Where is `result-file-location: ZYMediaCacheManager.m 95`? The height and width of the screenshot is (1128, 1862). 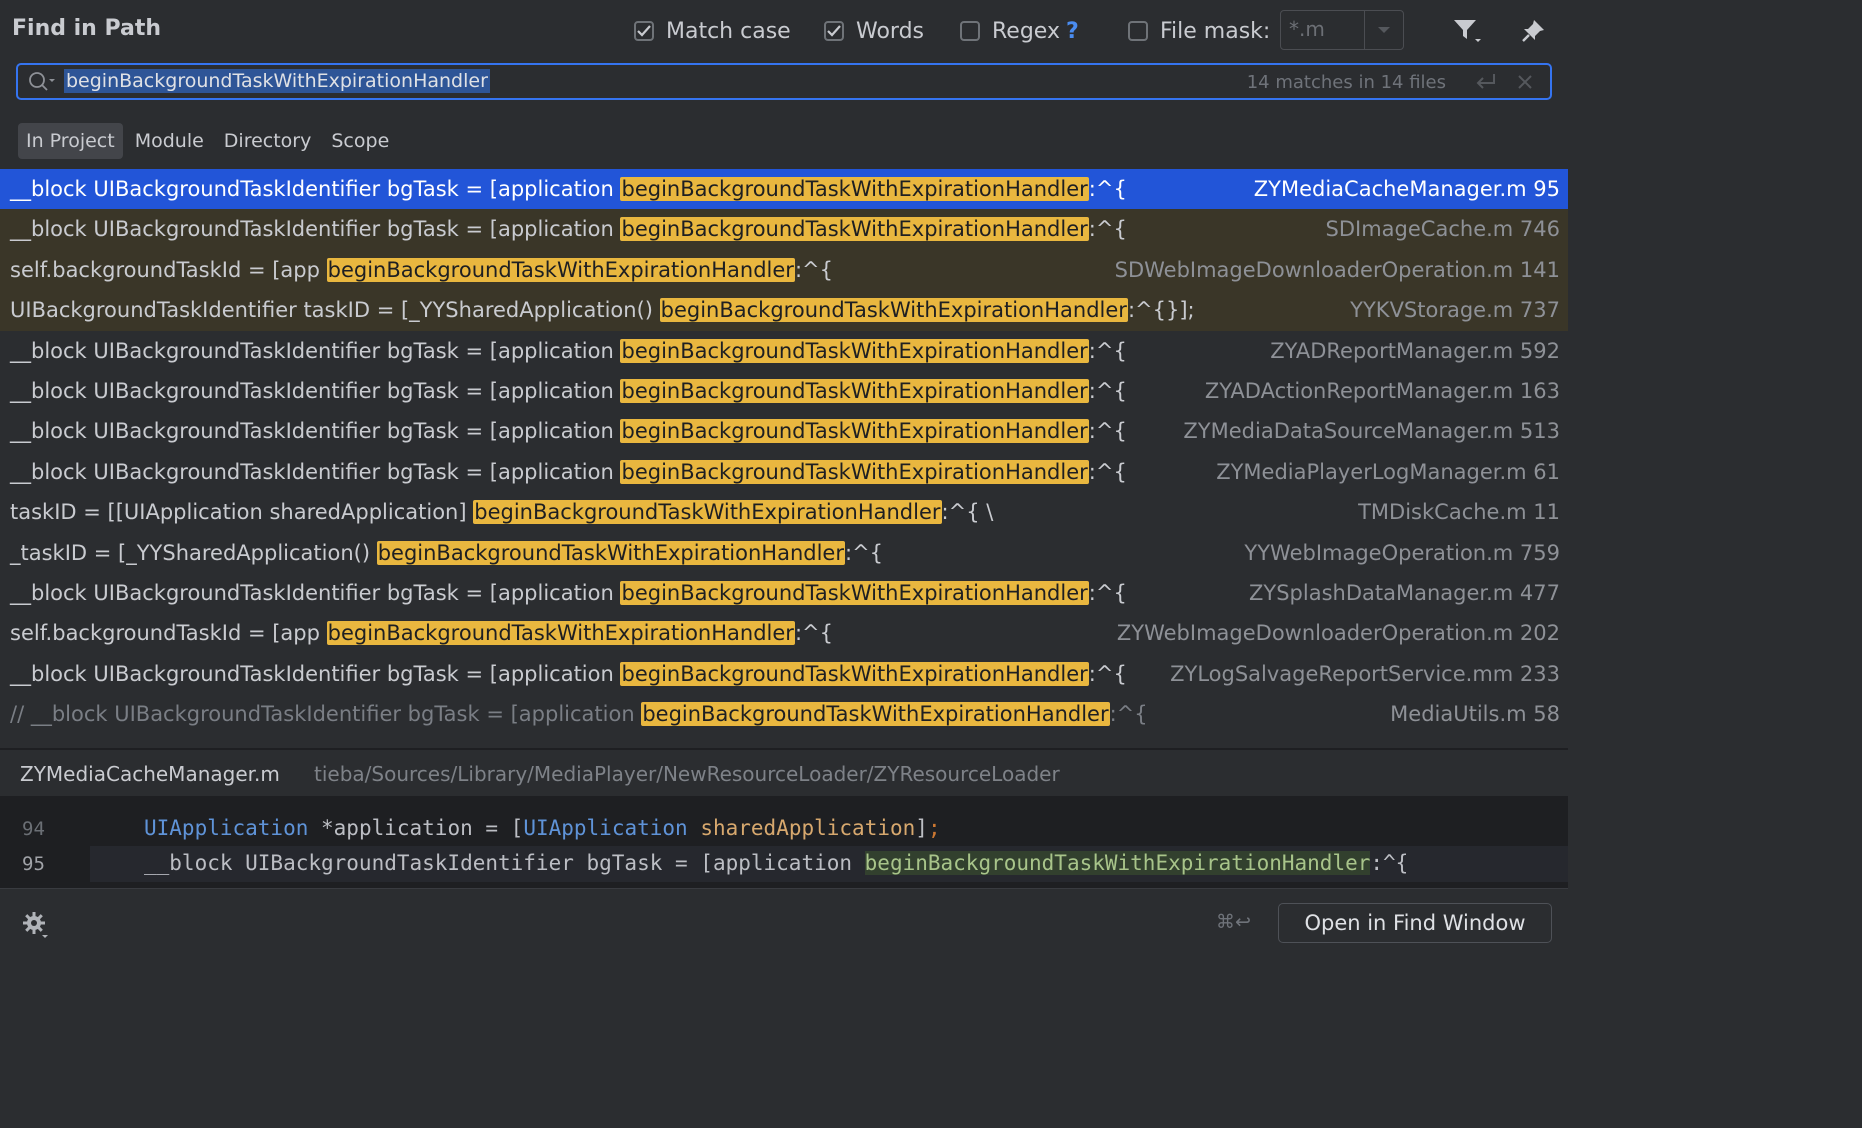
result-file-location: ZYMediaCacheManager.m 95 is located at coordinates (1406, 189).